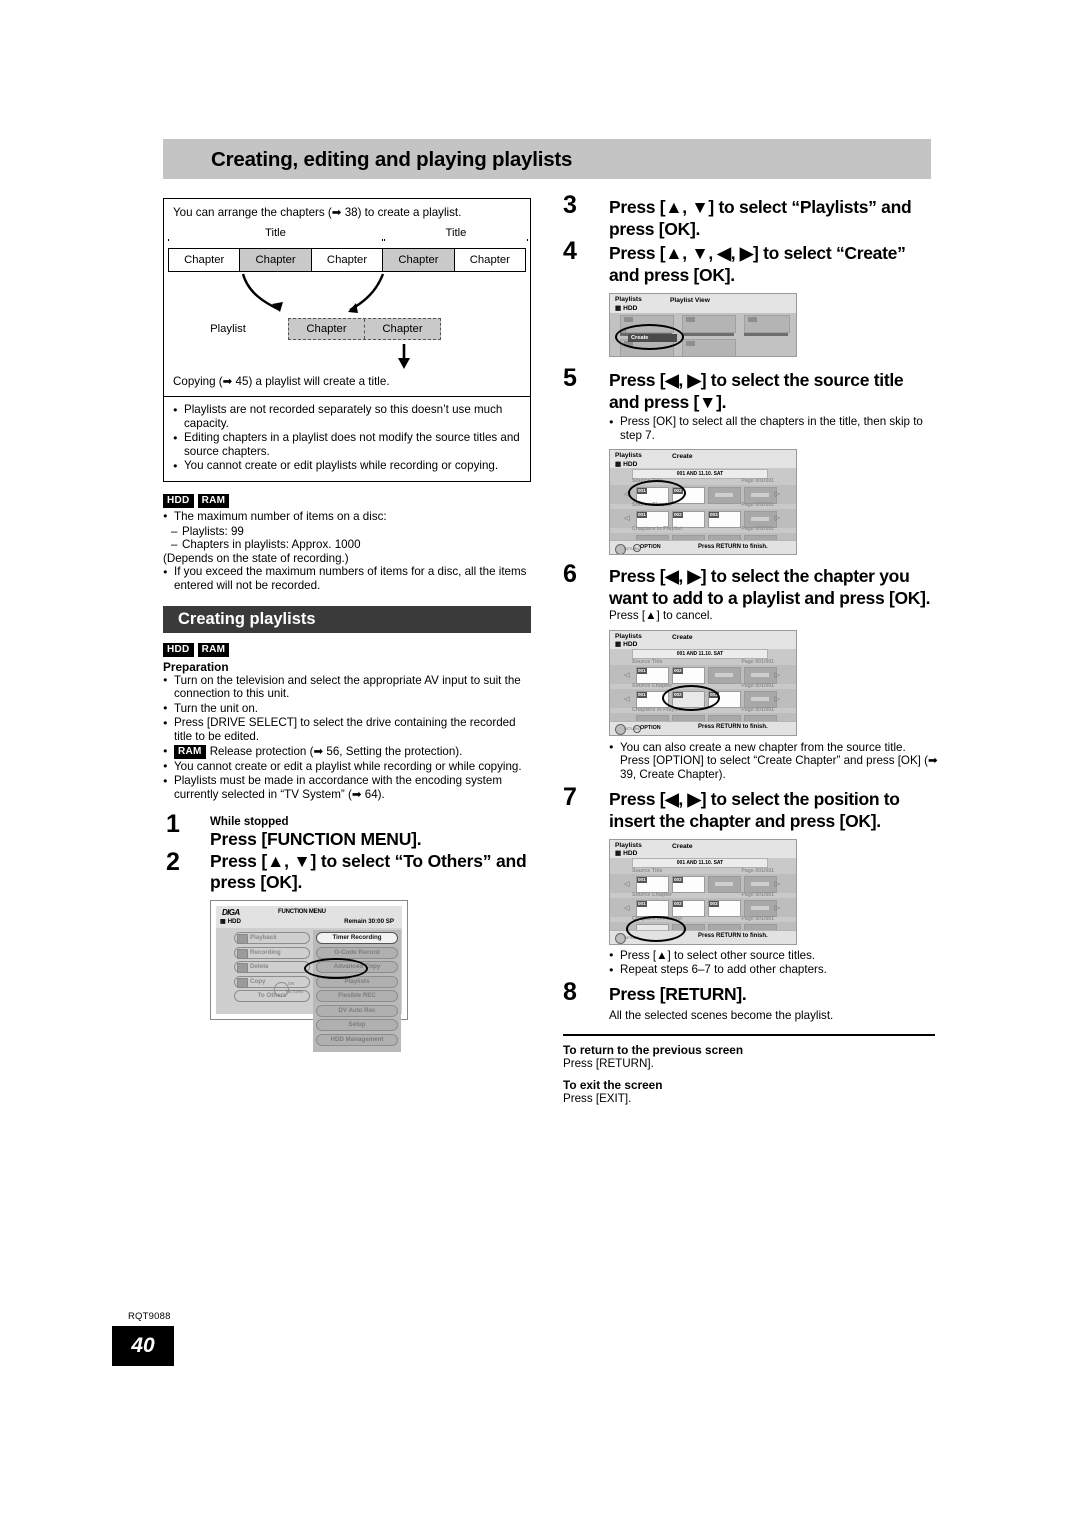 The width and height of the screenshot is (1080, 1528). What do you see at coordinates (357, 938) in the screenshot?
I see `fm-item-timer-recording: Timer Recording` at bounding box center [357, 938].